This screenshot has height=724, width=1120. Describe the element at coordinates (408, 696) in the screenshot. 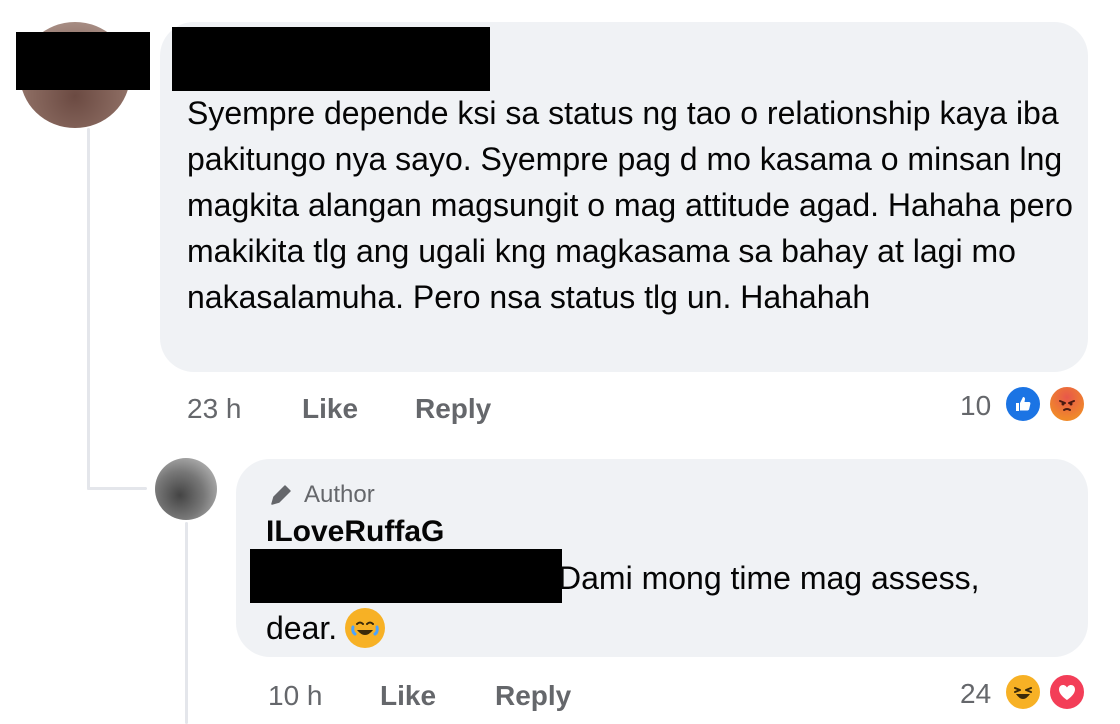

I see `reply-like-button: Like` at that location.